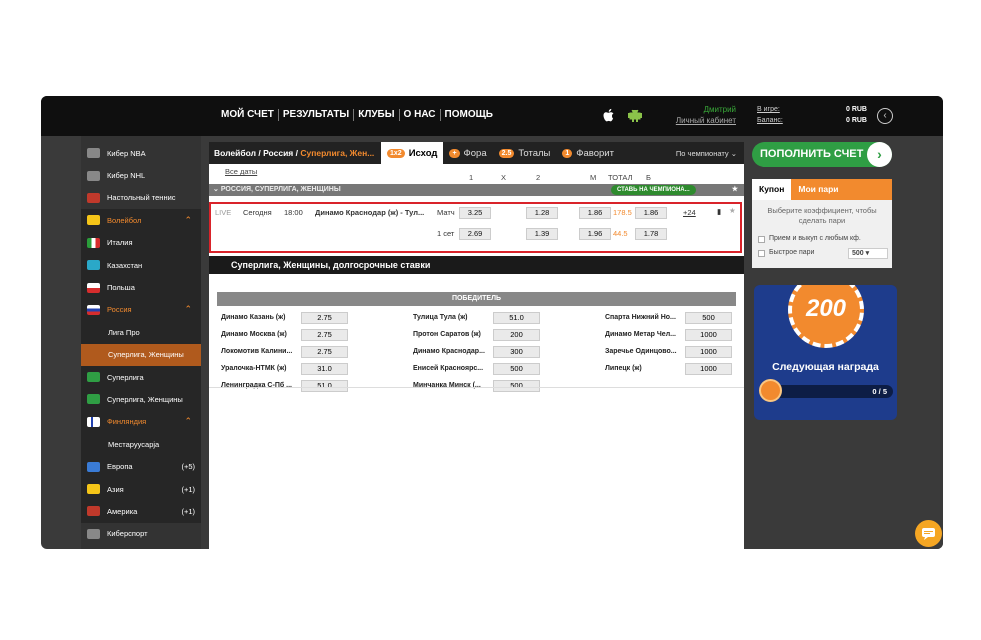 Image resolution: width=981 pixels, height=640 pixels. I want to click on sidebar-item: Лига Про, so click(141, 332).